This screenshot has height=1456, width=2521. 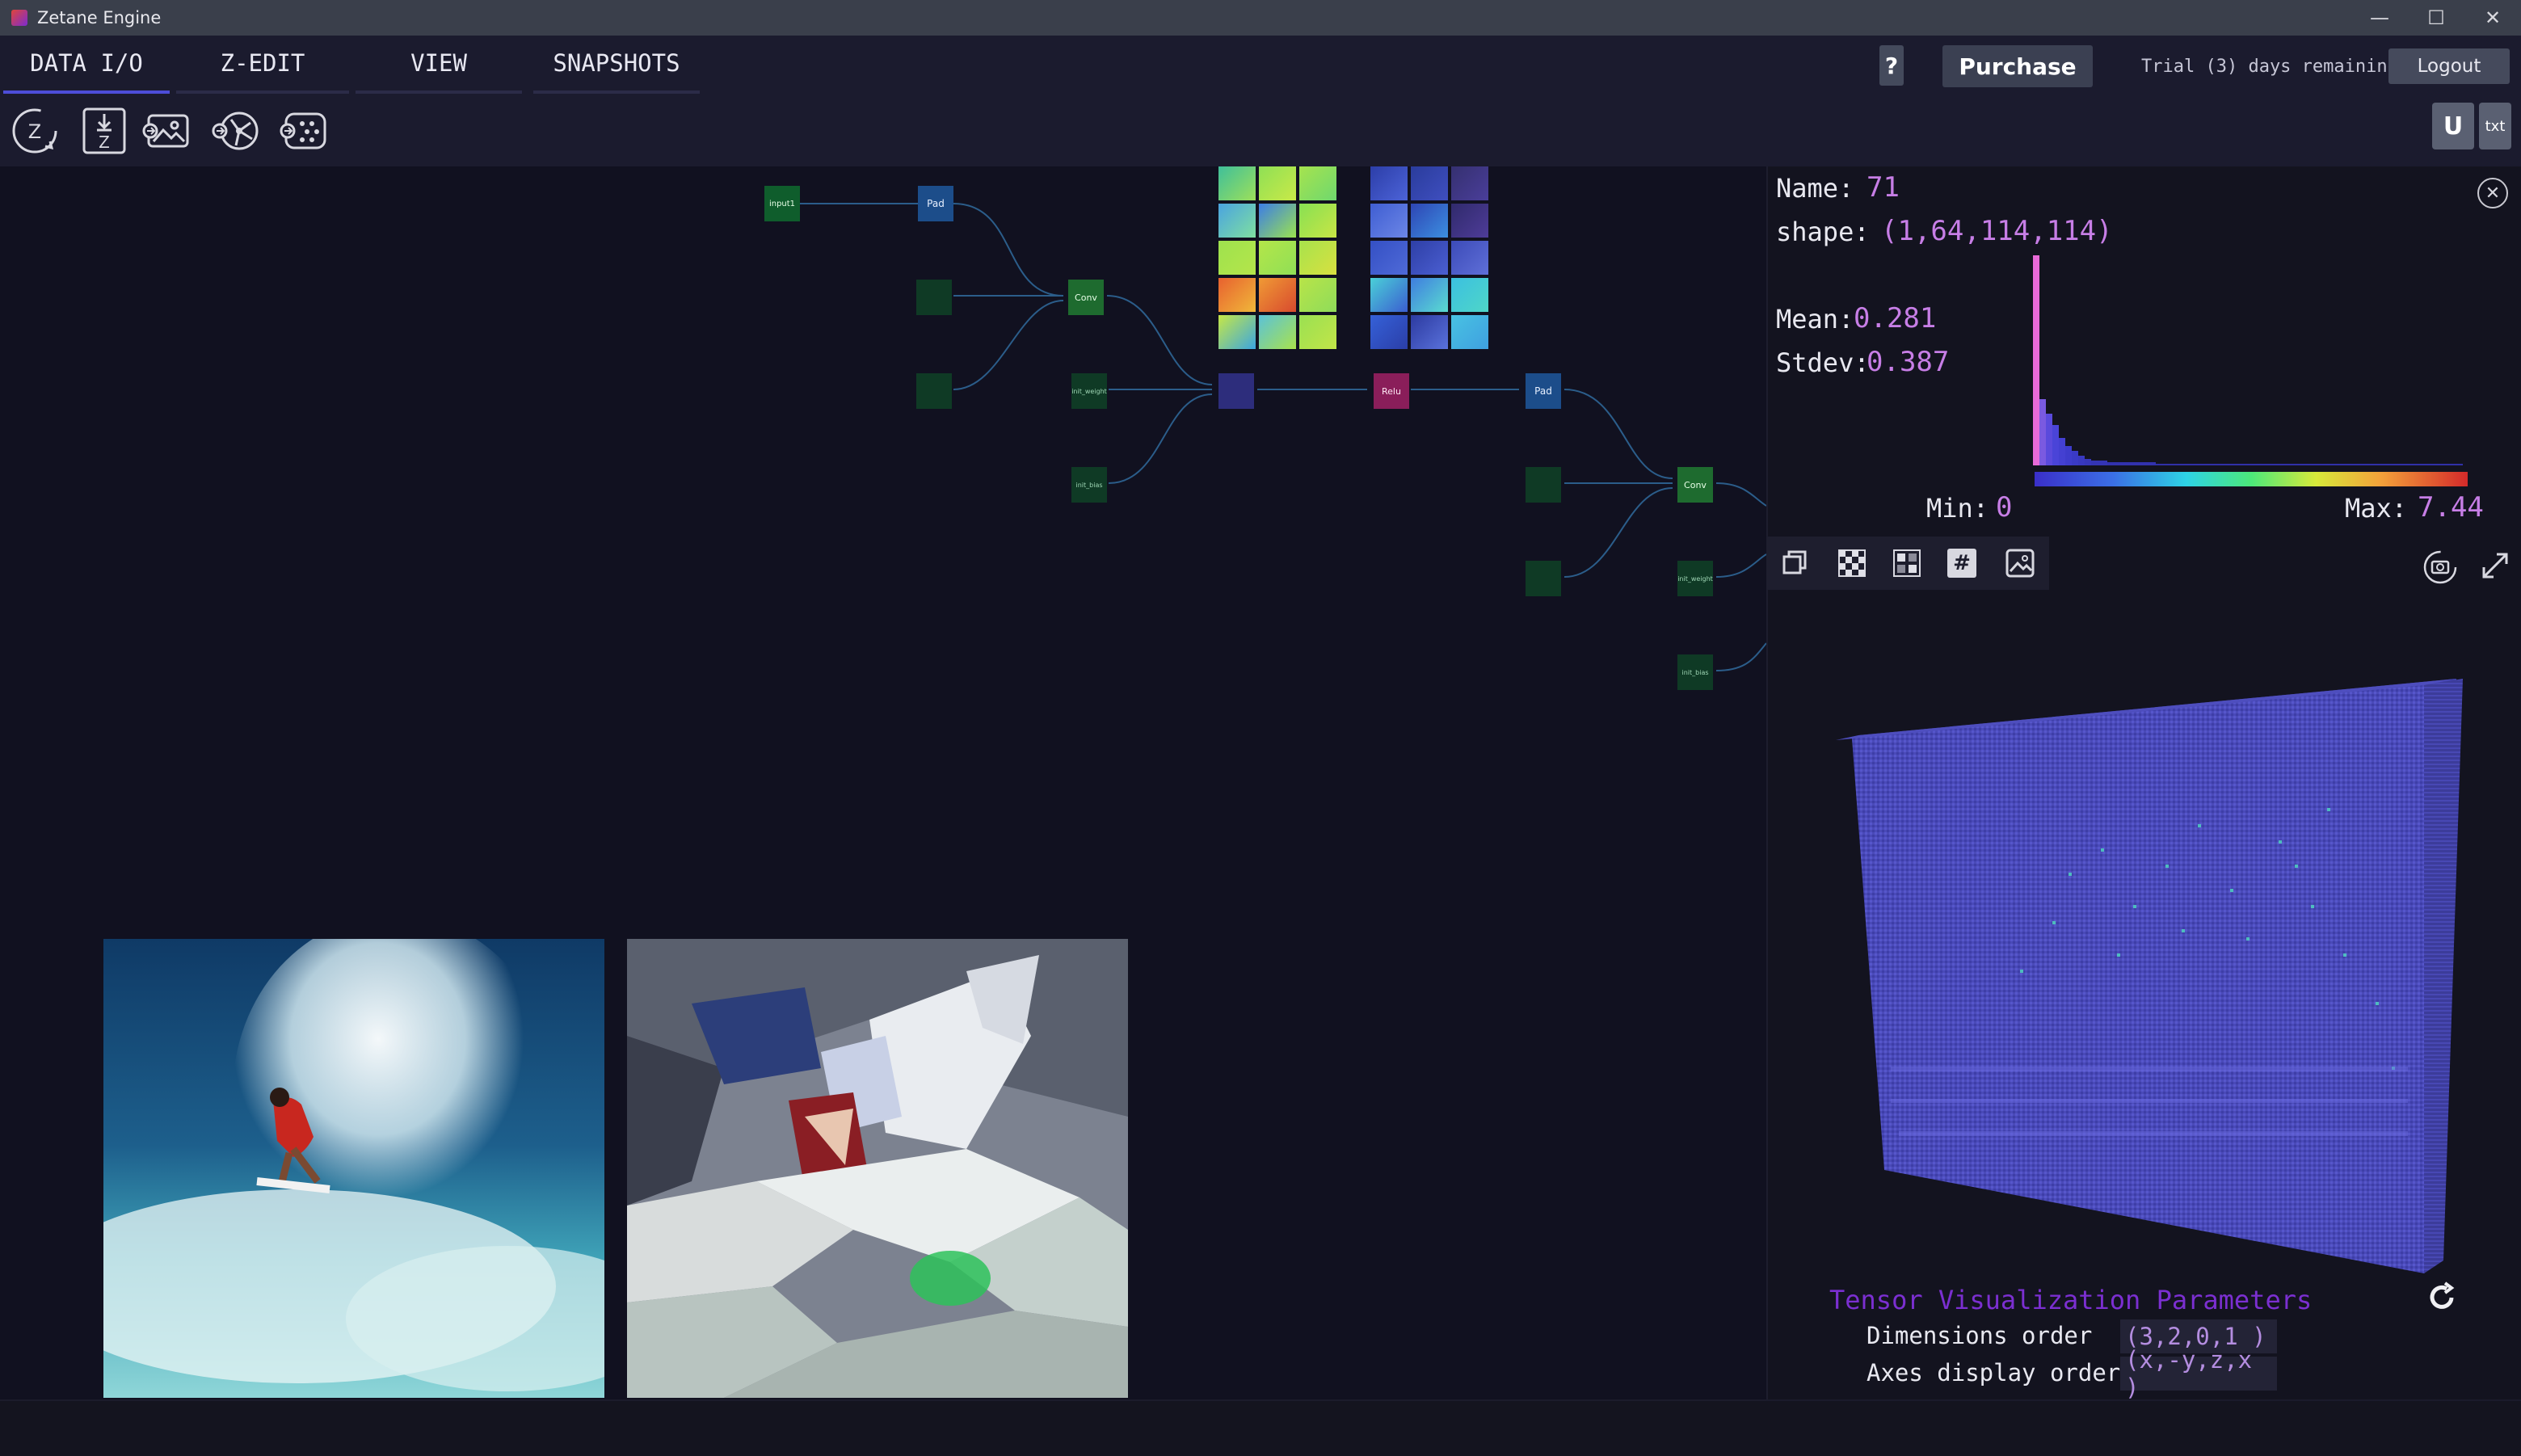 What do you see at coordinates (1429, 257) in the screenshot?
I see `feature-map-grid-relu` at bounding box center [1429, 257].